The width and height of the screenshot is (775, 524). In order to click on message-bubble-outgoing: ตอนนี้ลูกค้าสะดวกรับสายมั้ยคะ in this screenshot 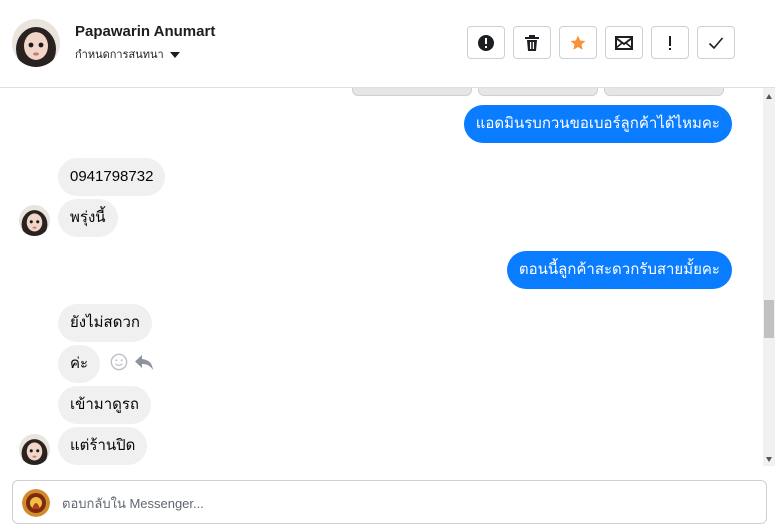, I will do `click(619, 270)`.